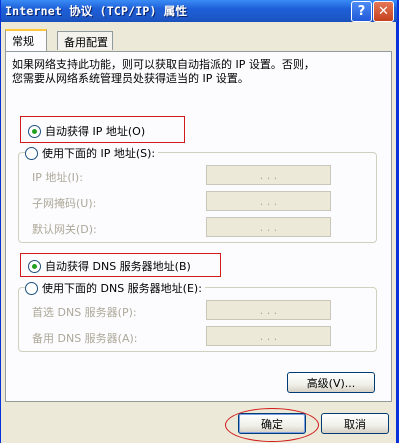 This screenshot has width=403, height=443. I want to click on dns-manual-label: 使用下面的 DNS 服务器地址(E):, so click(122, 288).